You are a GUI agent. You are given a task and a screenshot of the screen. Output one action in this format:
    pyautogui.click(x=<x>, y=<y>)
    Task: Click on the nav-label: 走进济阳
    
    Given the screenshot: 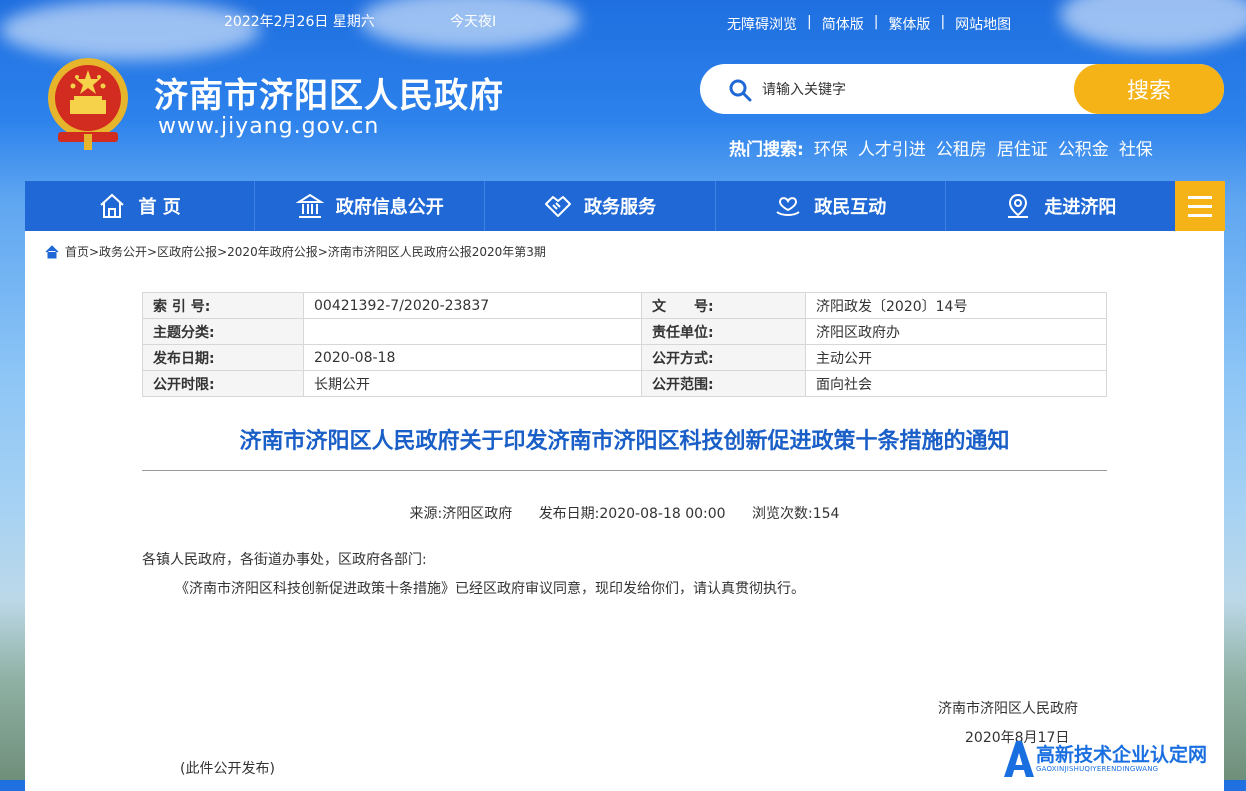 What is the action you would take?
    pyautogui.click(x=1080, y=207)
    